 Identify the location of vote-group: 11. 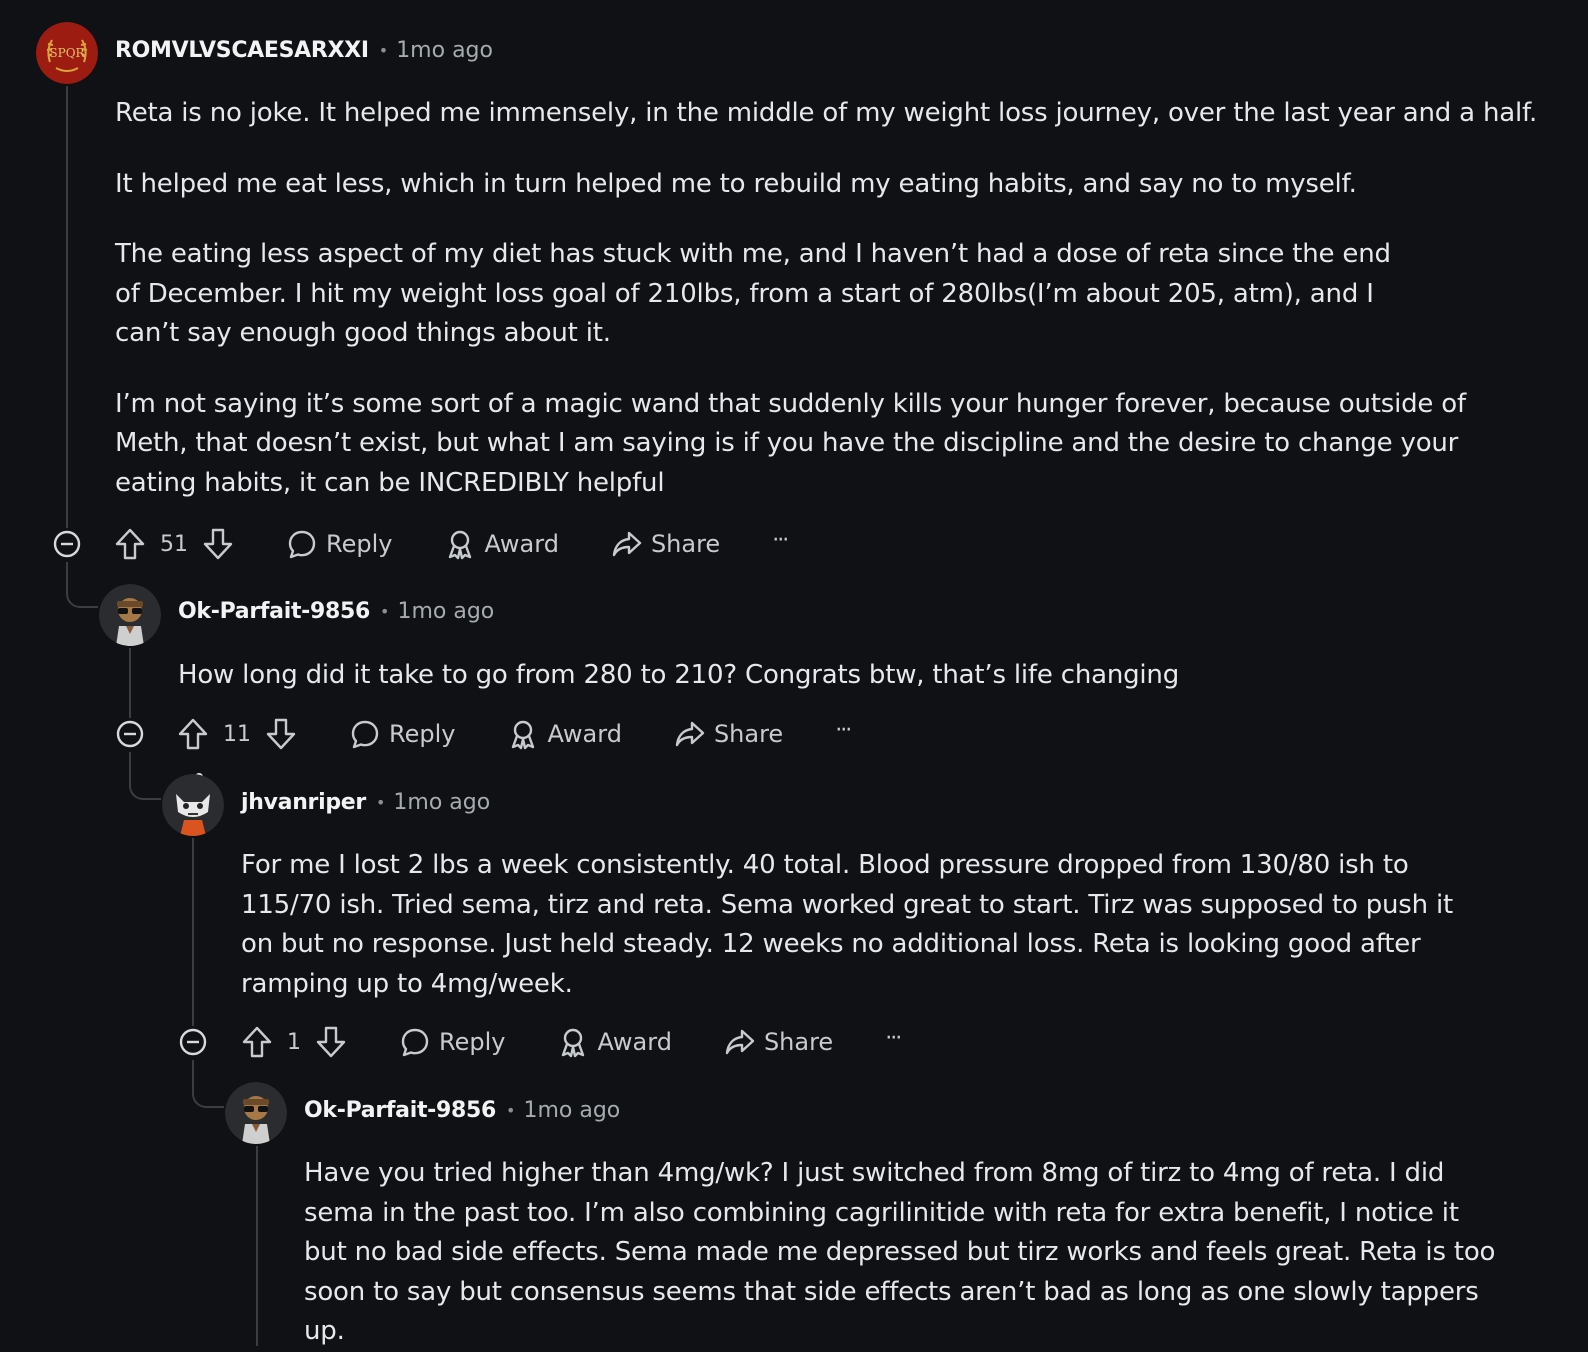
(237, 734).